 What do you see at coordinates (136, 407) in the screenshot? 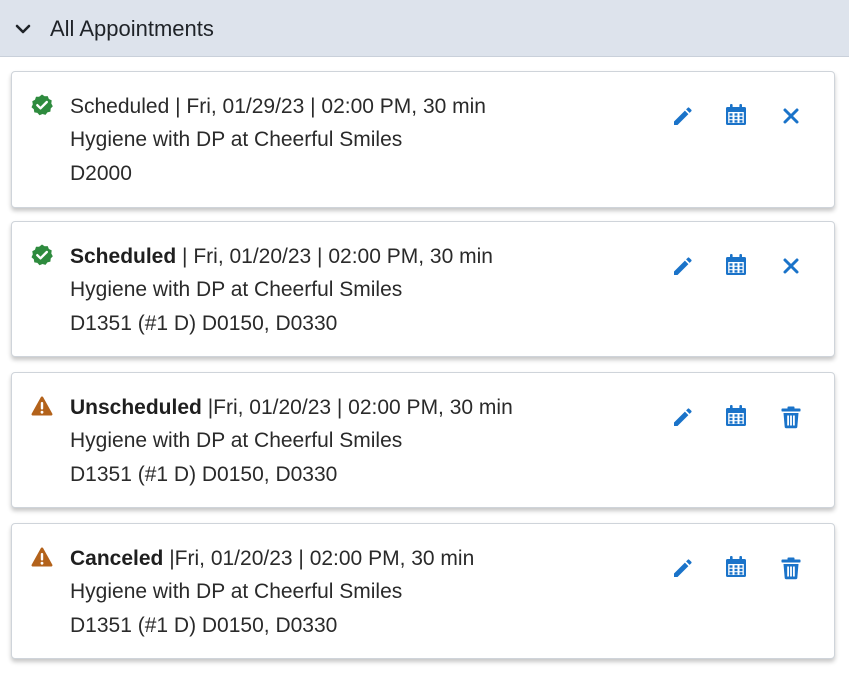
I see `status-label: Unscheduled` at bounding box center [136, 407].